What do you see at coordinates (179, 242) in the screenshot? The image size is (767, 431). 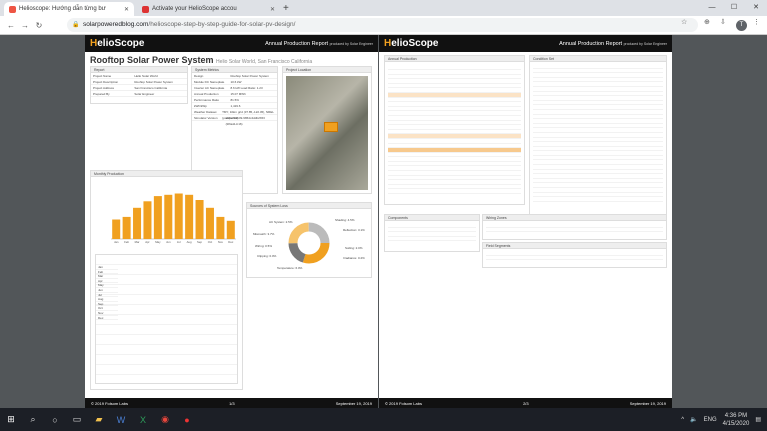 I see `tick-label: Jul` at bounding box center [179, 242].